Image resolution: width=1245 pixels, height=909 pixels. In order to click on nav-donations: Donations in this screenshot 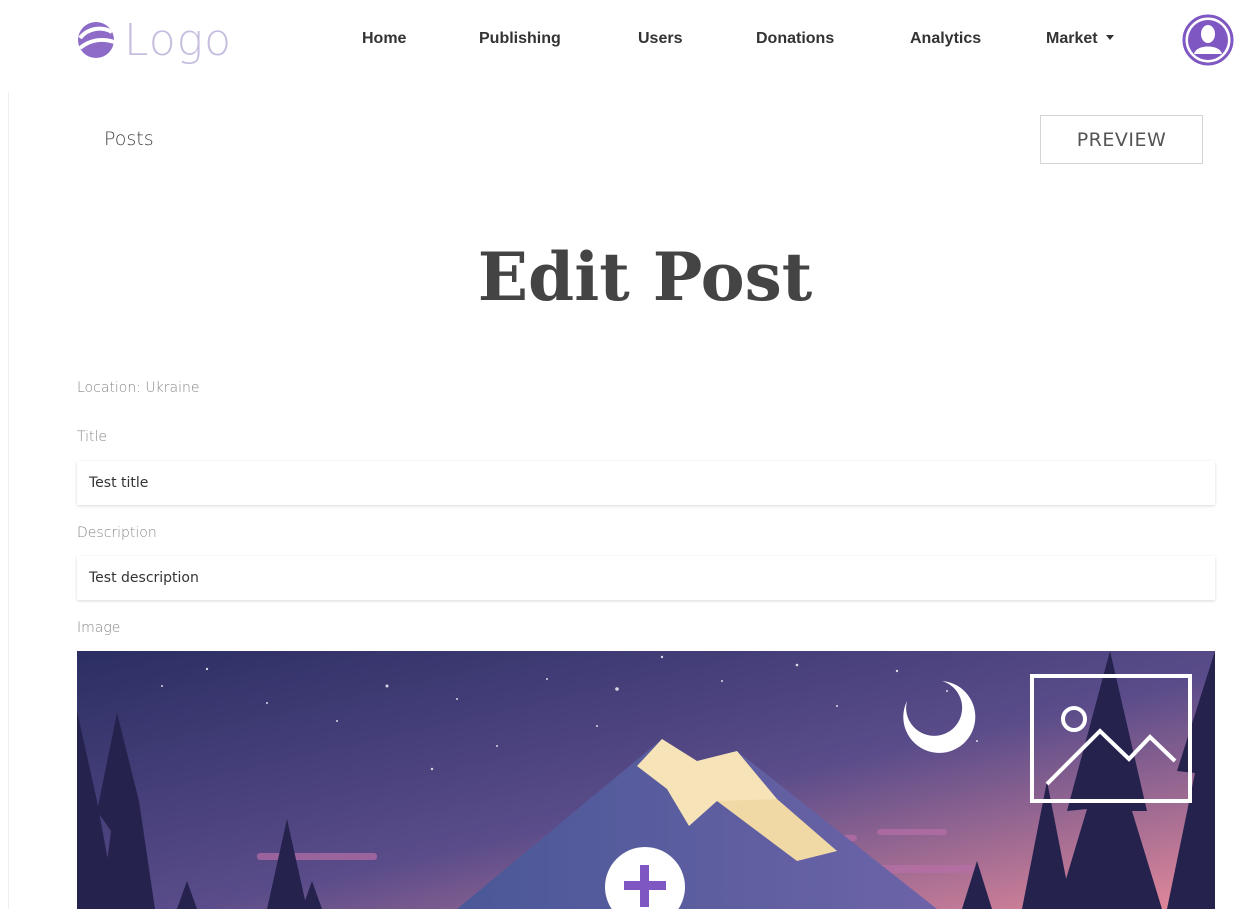, I will do `click(795, 41)`.